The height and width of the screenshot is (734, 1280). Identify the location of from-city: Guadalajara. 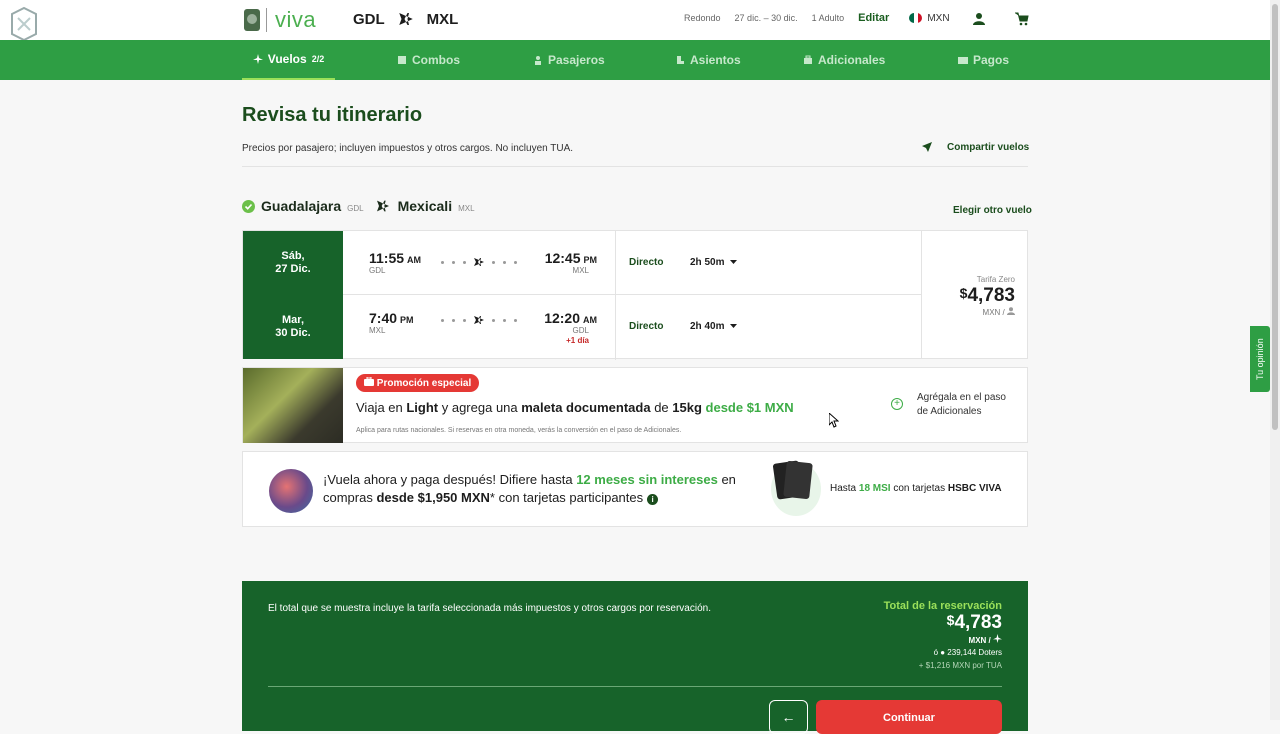
(301, 206).